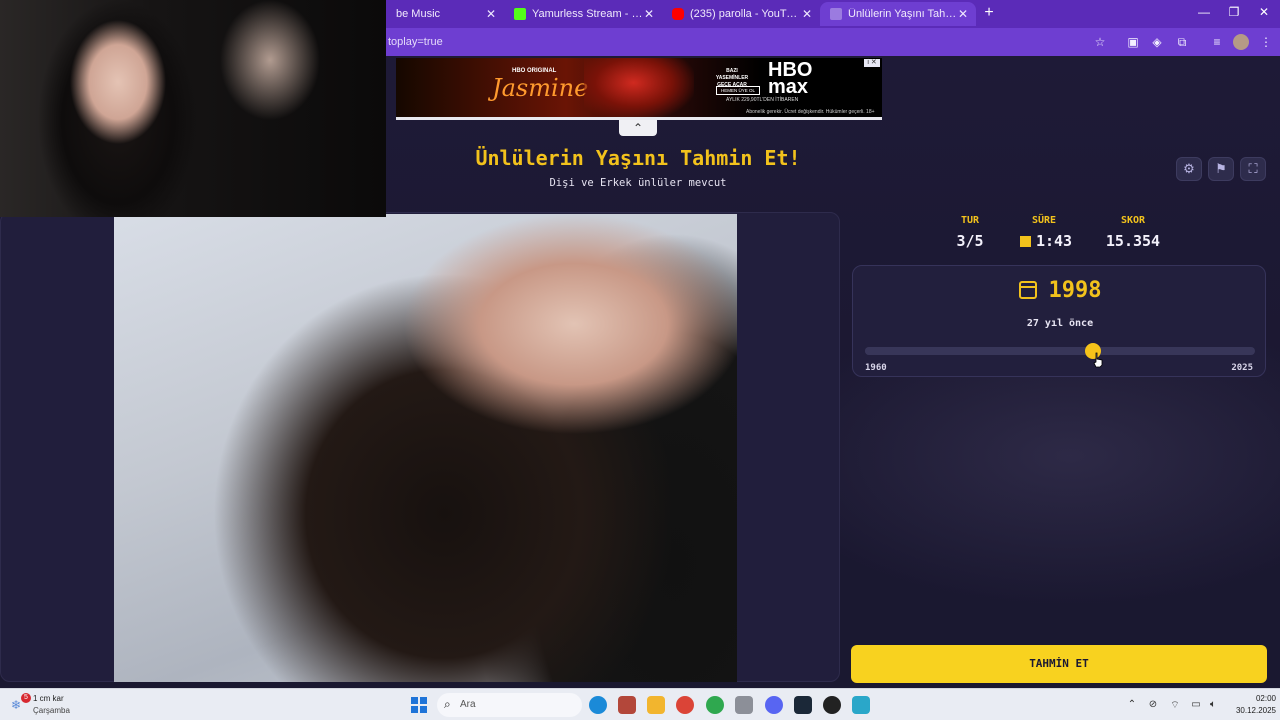 The height and width of the screenshot is (720, 1280). I want to click on media-controls-icon: ≡, so click(1217, 42).